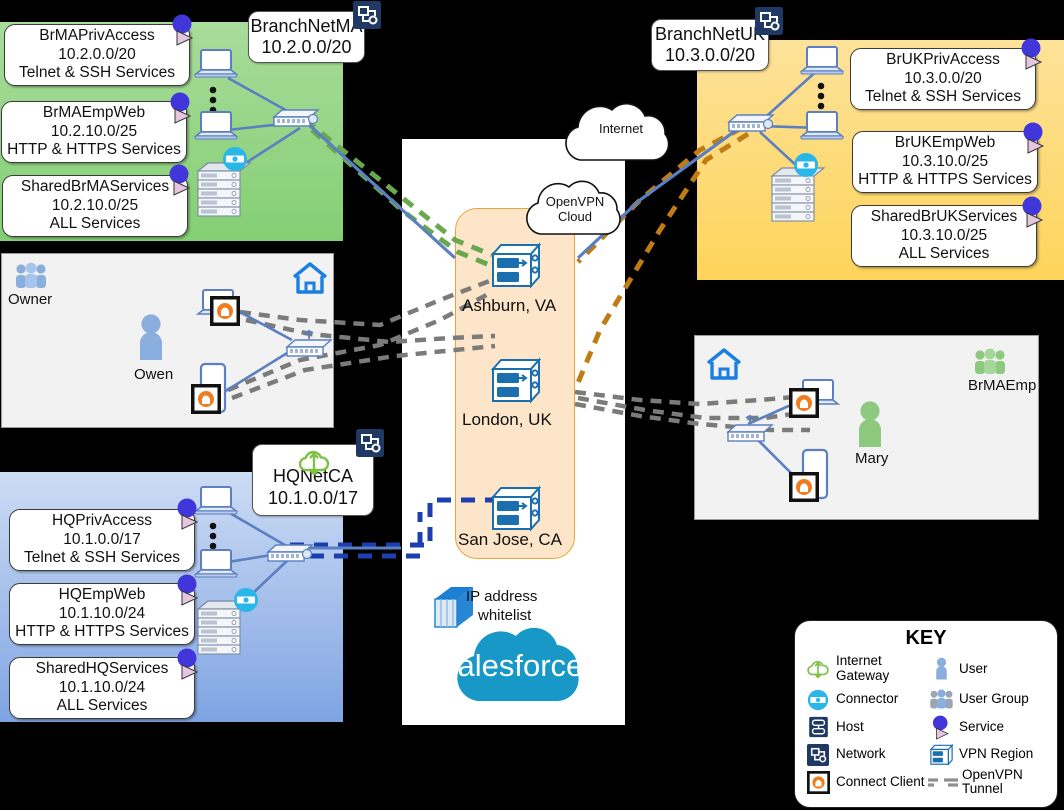 This screenshot has height=810, width=1064. I want to click on key-label: User, so click(973, 668).